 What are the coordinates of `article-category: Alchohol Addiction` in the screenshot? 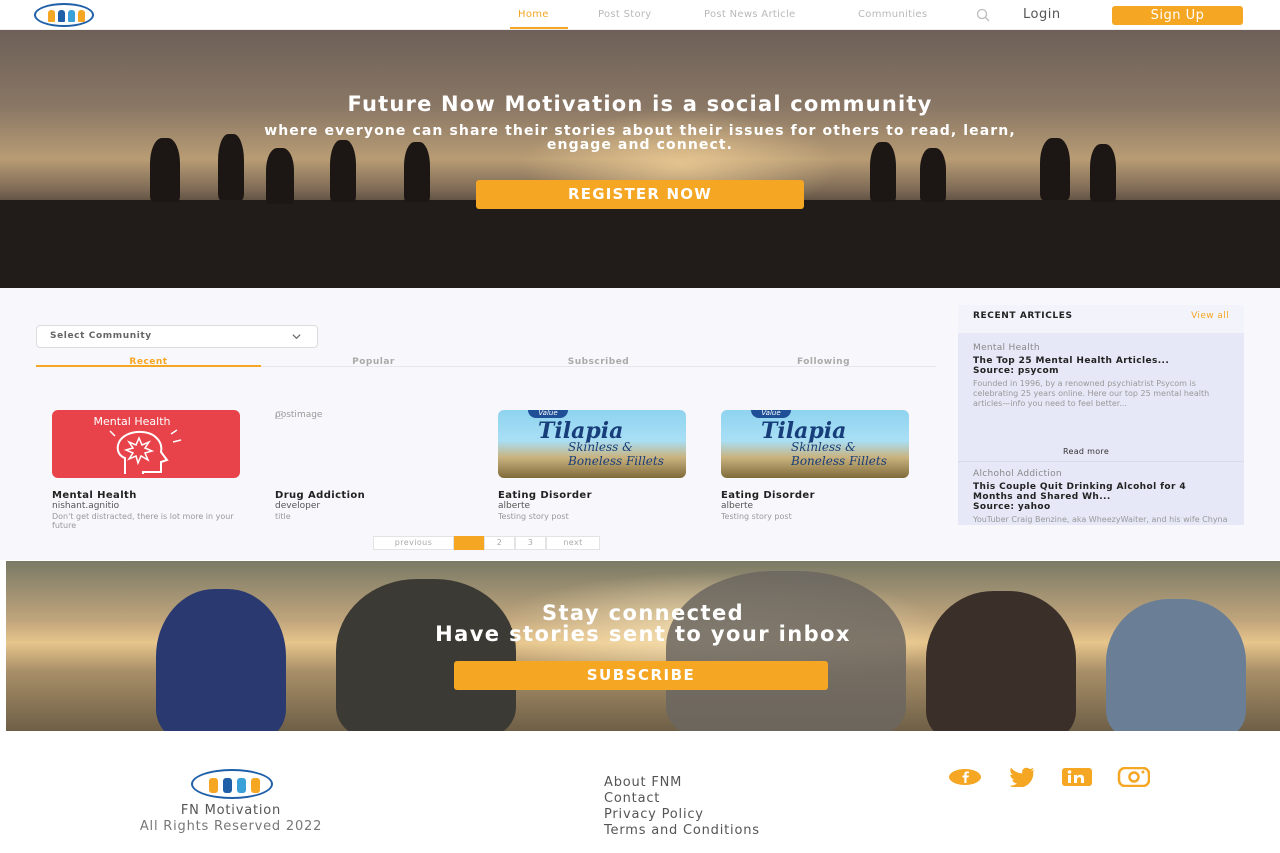 It's located at (1017, 474).